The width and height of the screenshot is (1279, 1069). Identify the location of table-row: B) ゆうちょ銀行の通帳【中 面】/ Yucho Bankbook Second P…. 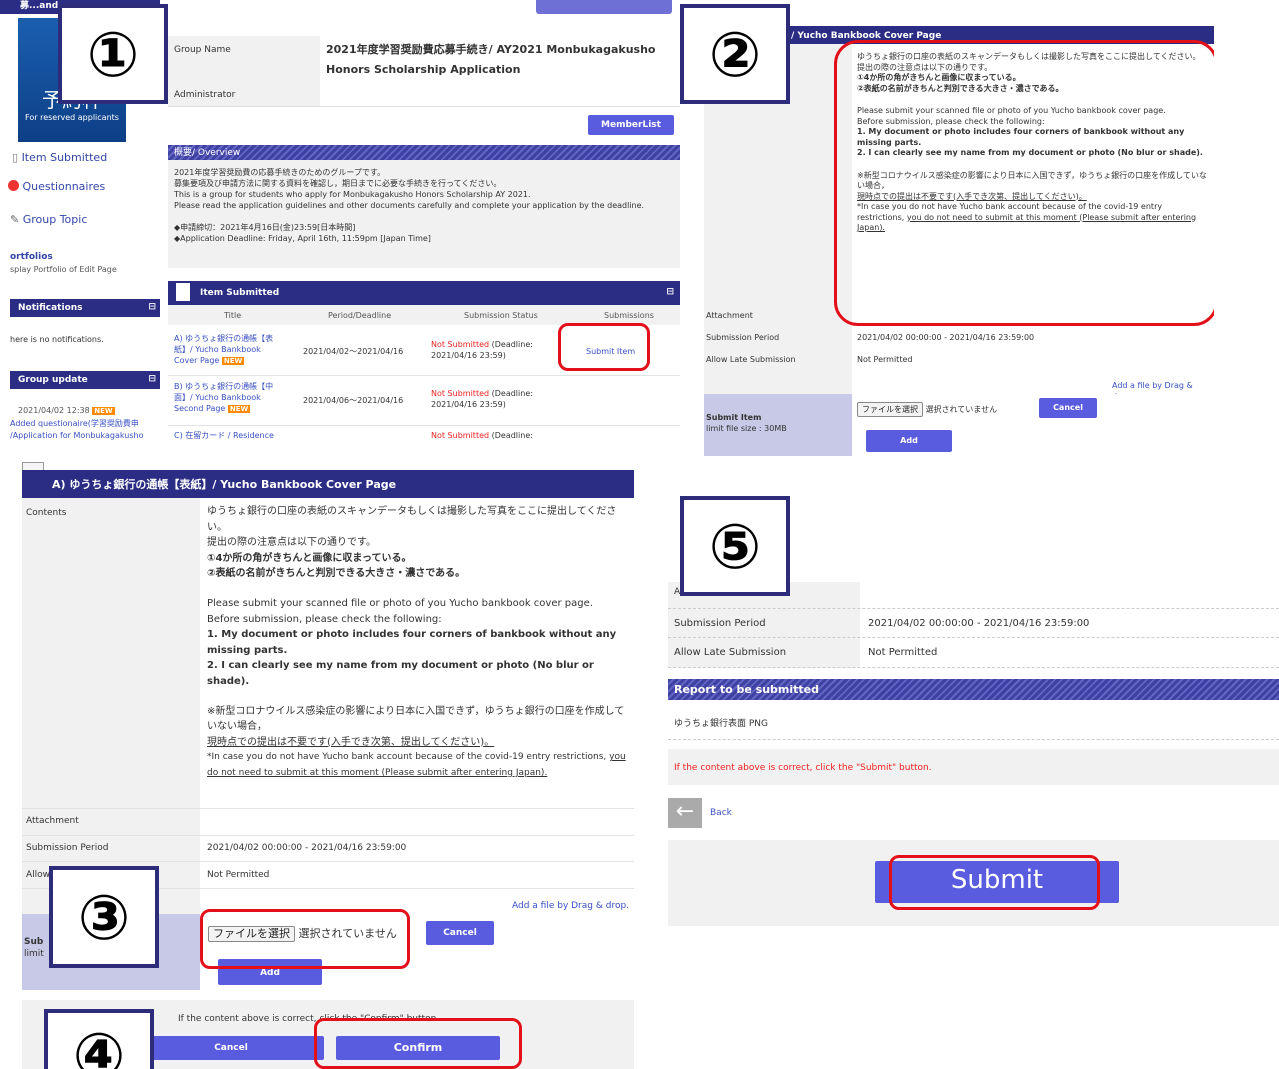
(424, 401).